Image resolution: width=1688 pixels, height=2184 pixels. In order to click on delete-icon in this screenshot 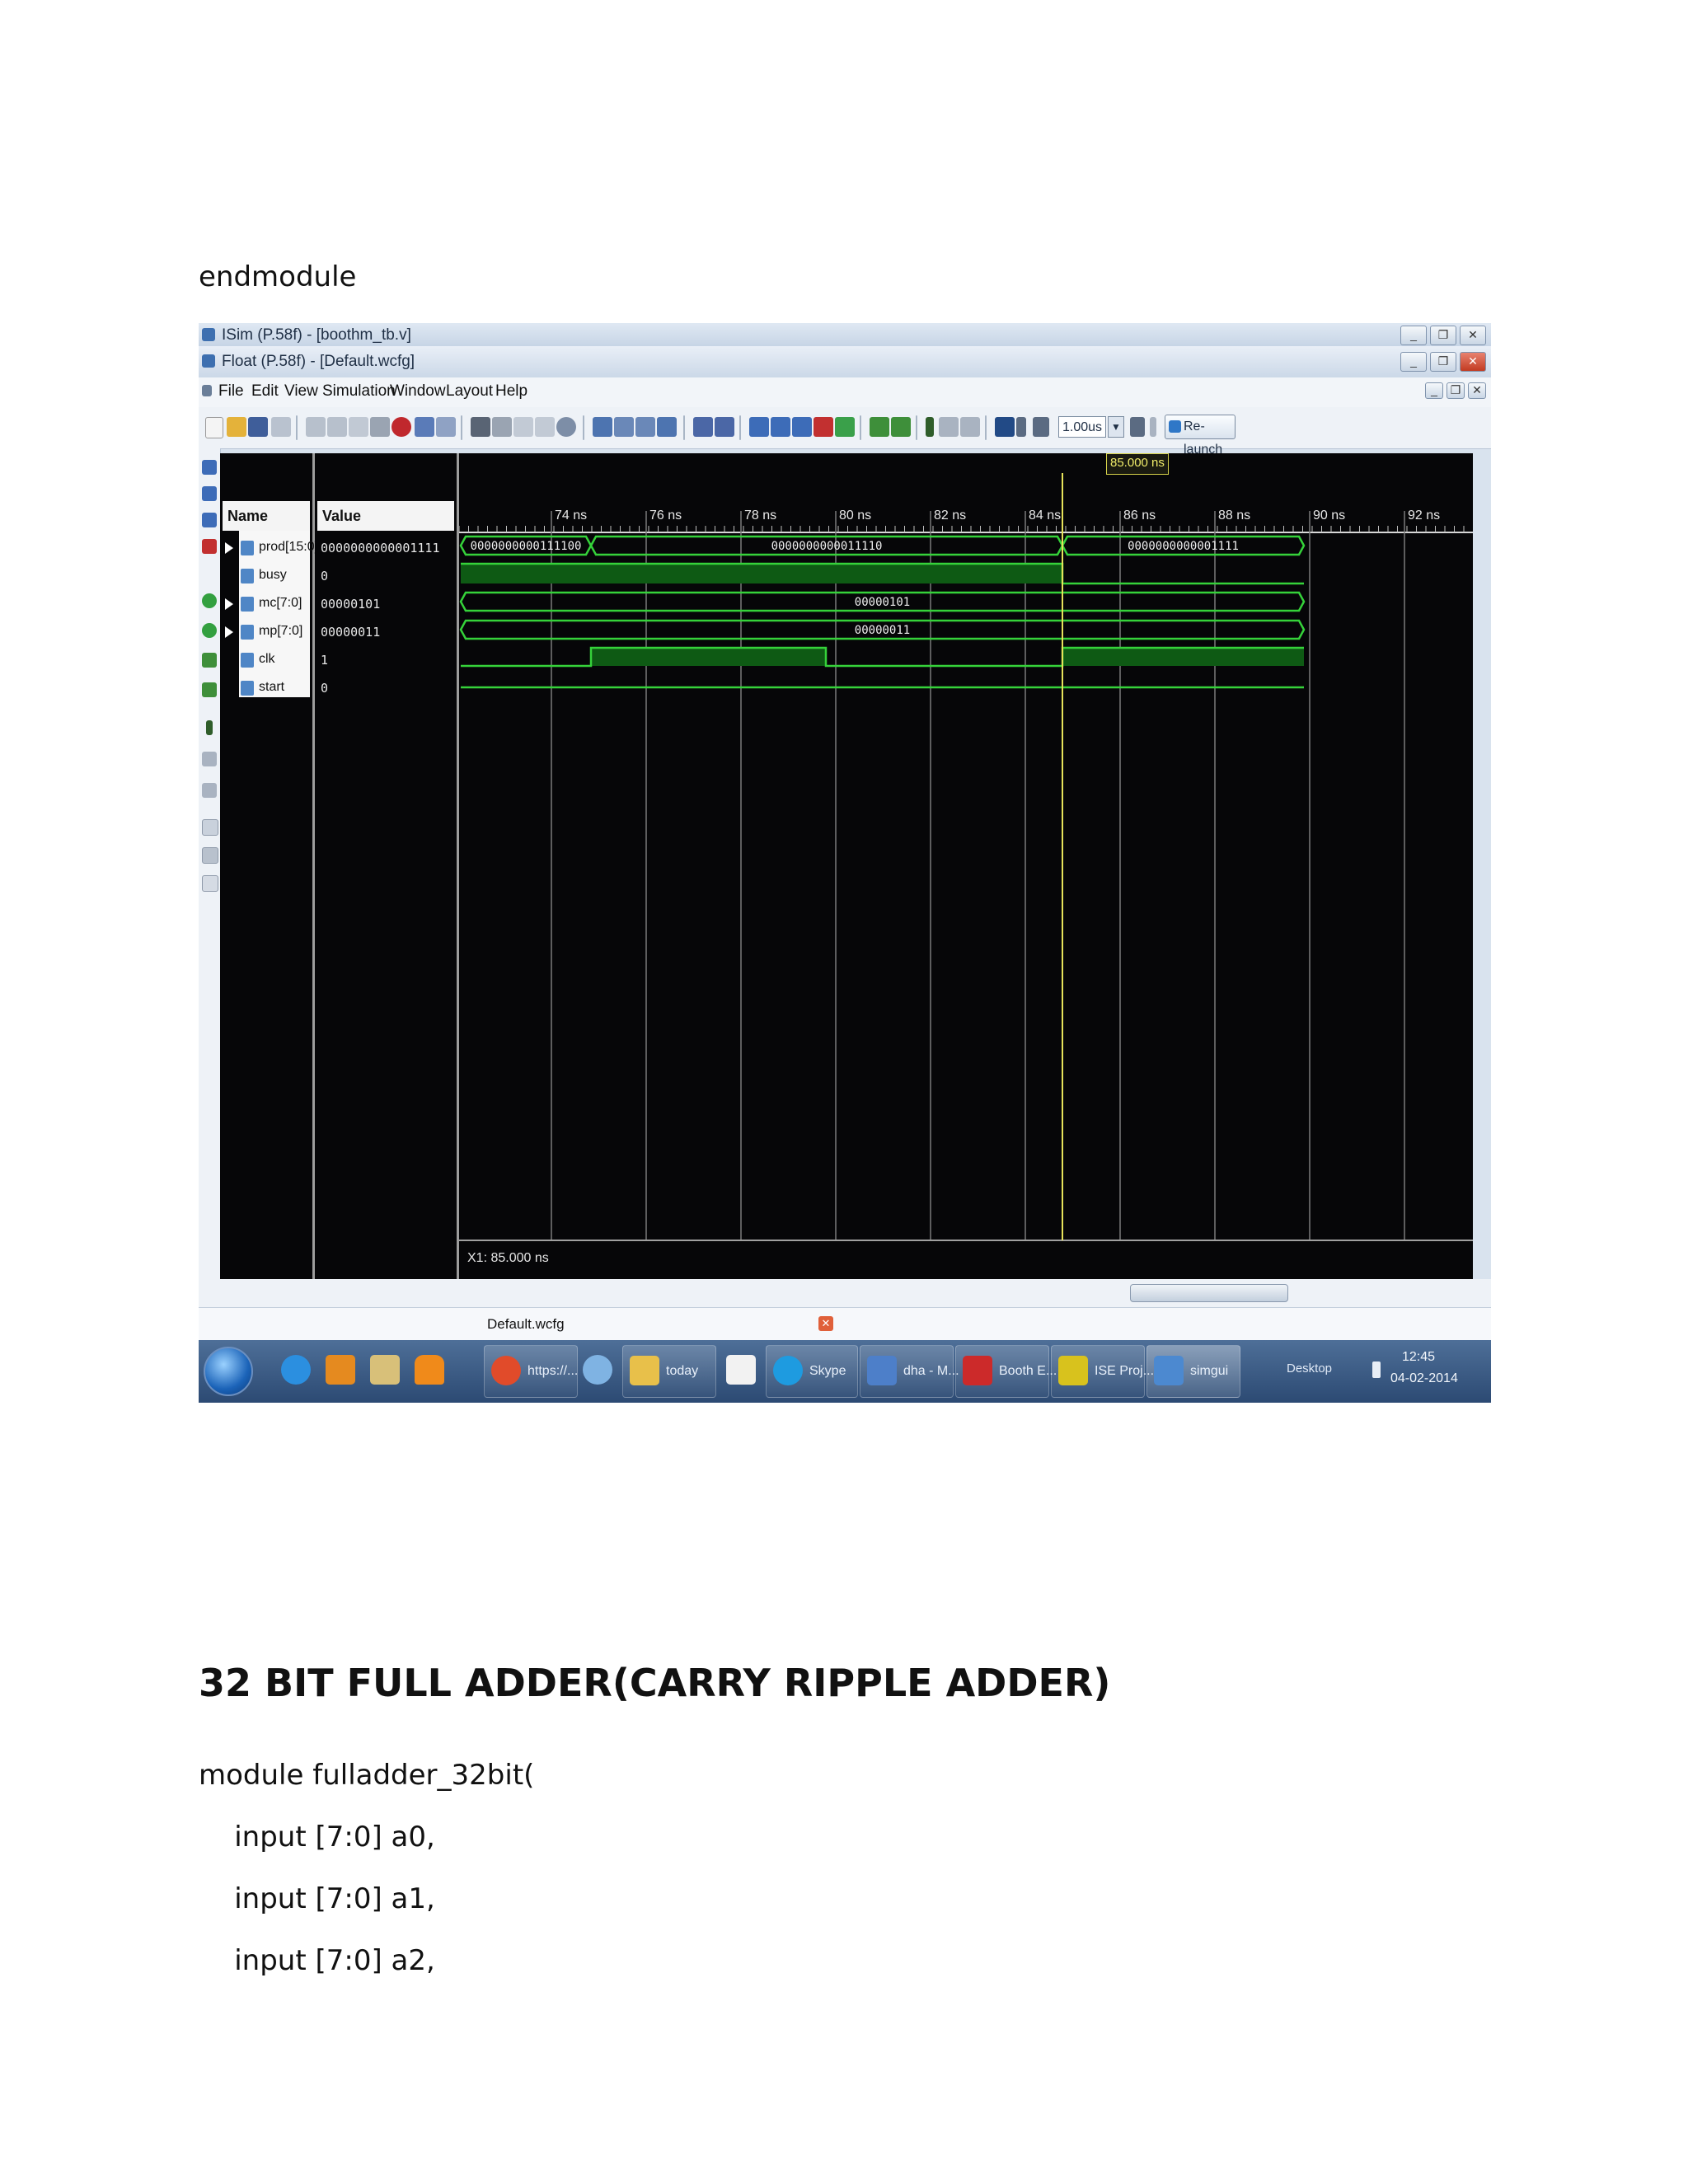, I will do `click(380, 427)`.